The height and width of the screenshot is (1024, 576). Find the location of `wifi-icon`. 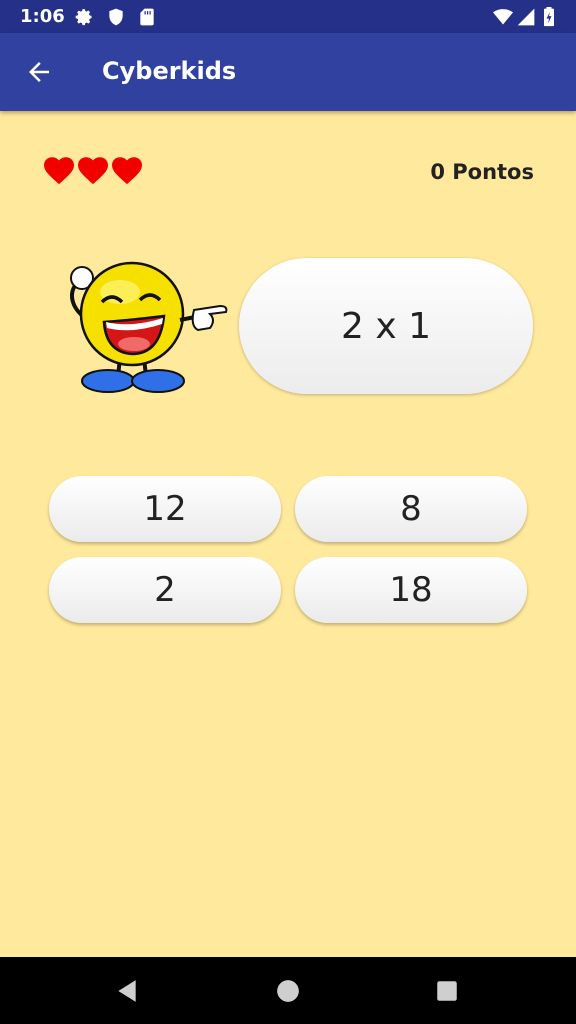

wifi-icon is located at coordinates (503, 17).